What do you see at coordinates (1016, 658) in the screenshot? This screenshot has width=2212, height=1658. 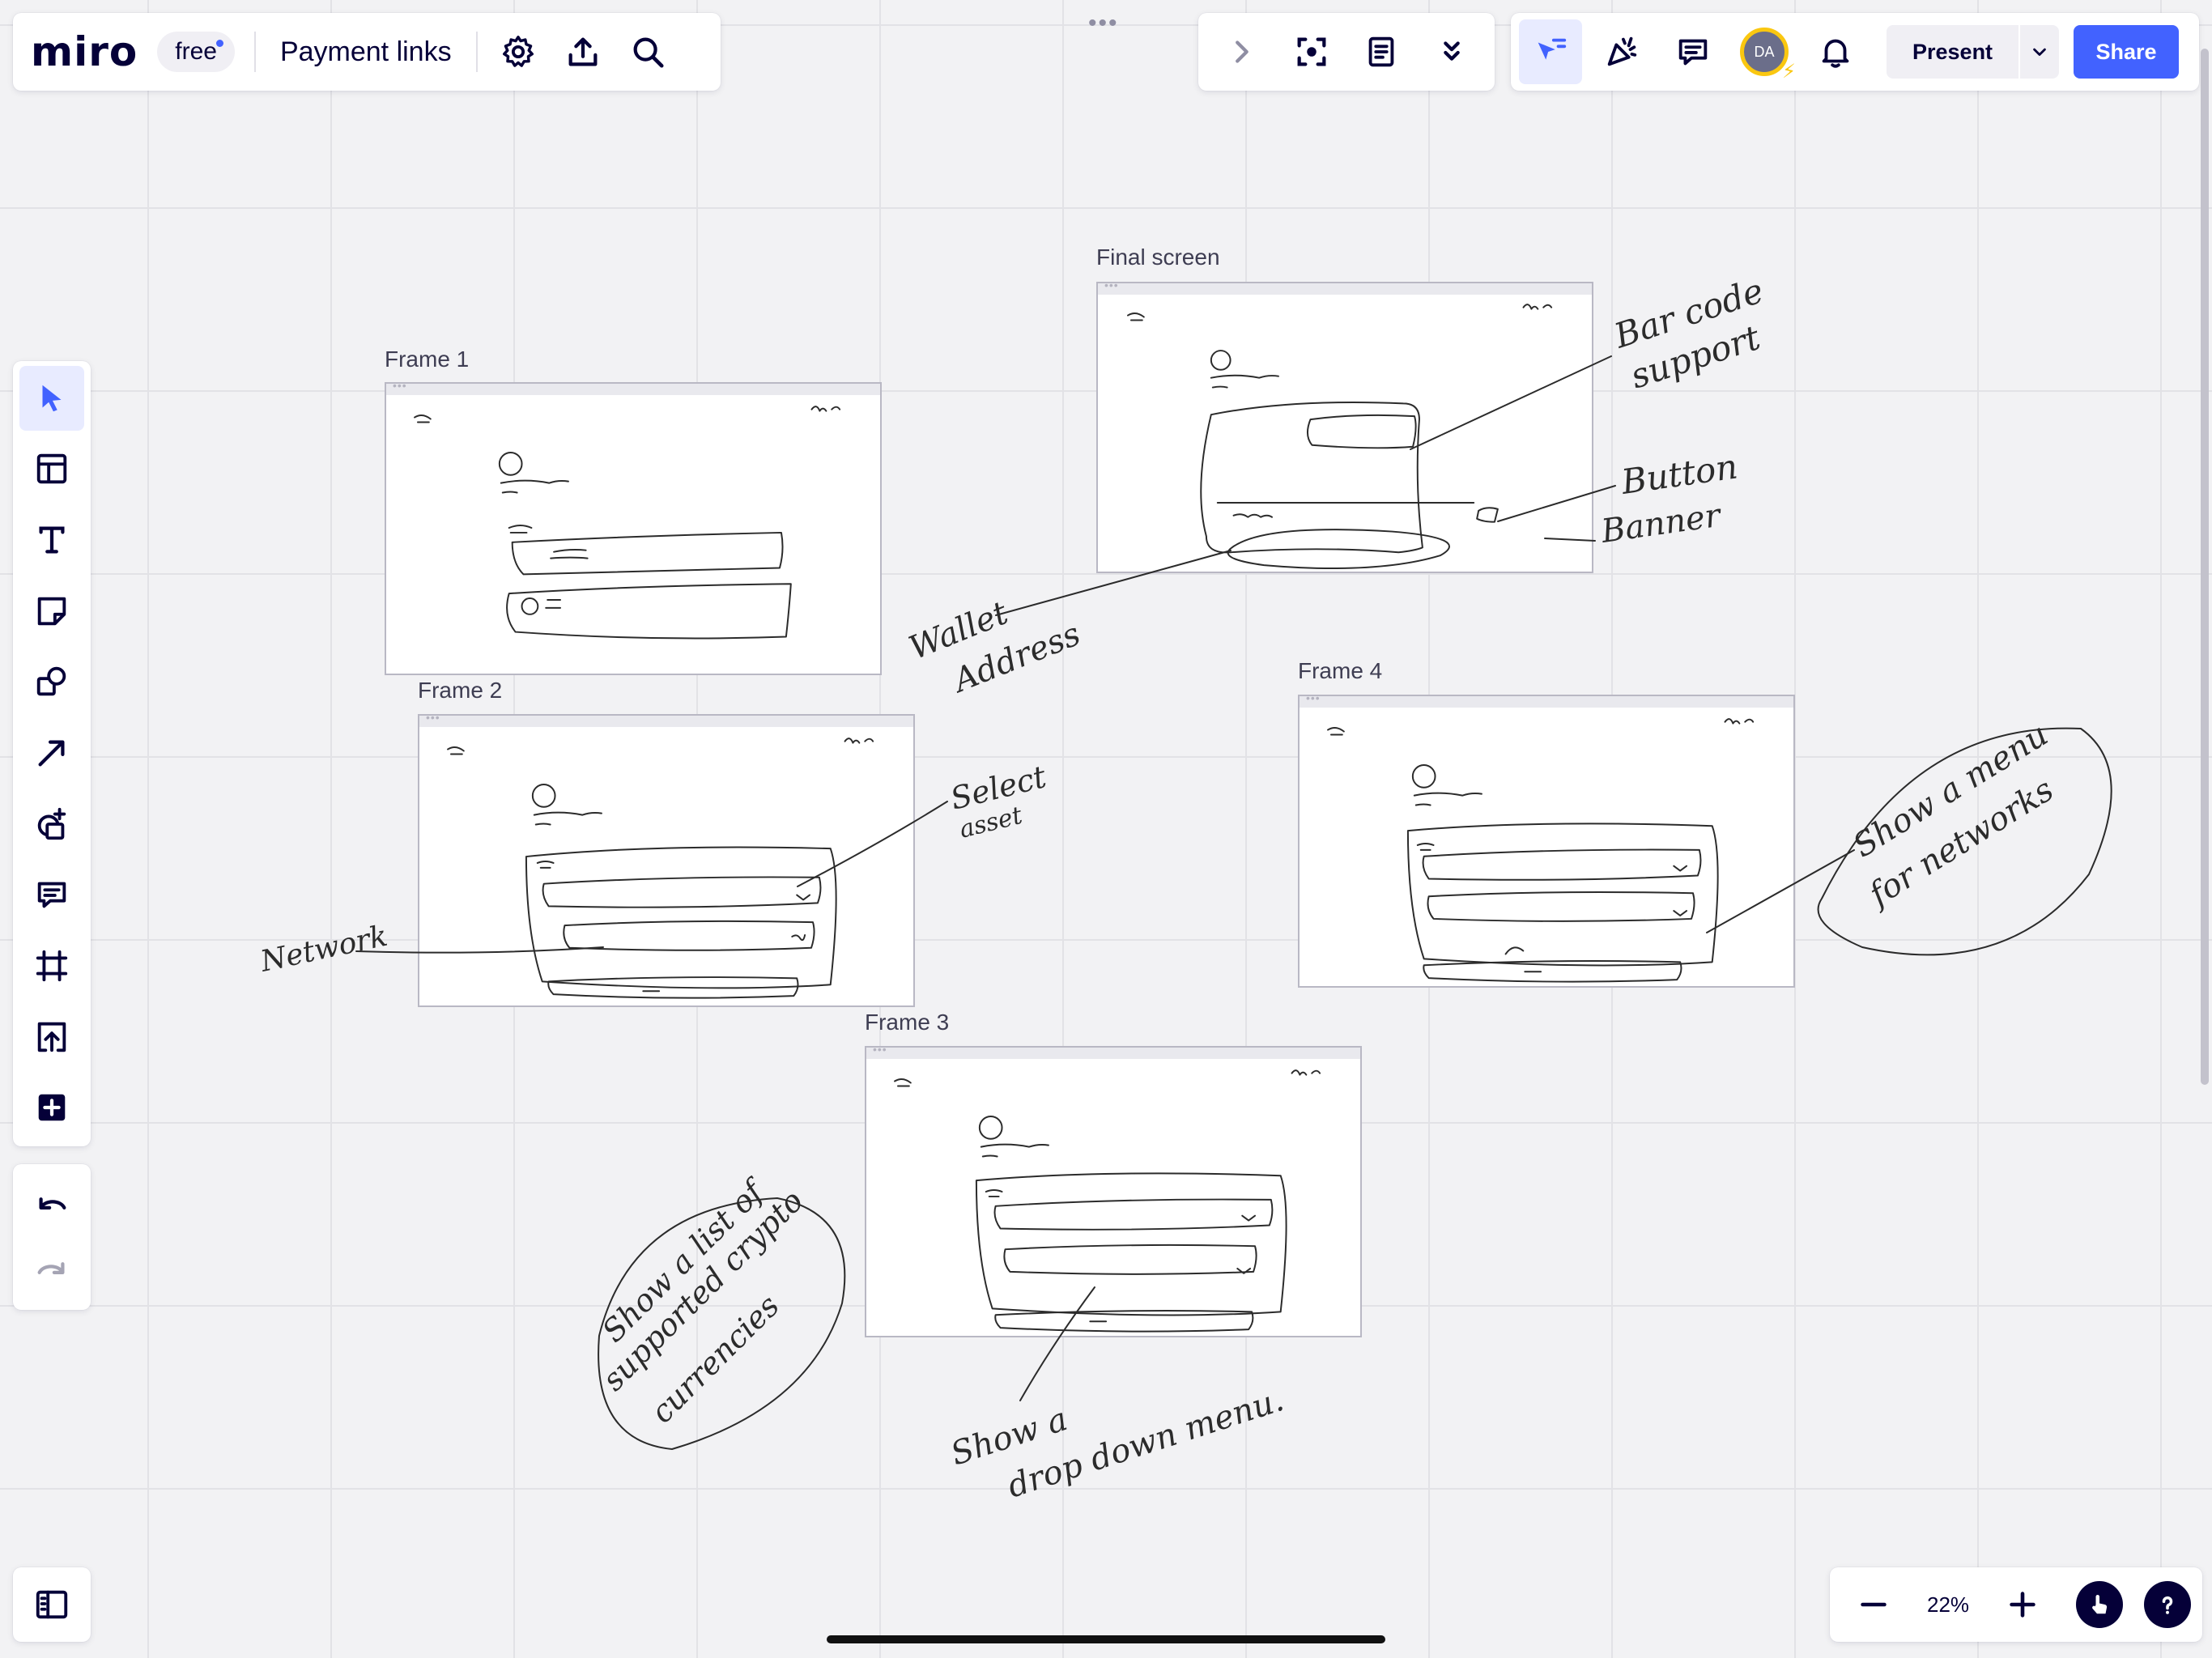 I see `handwritten-wallet-address-2: Address` at bounding box center [1016, 658].